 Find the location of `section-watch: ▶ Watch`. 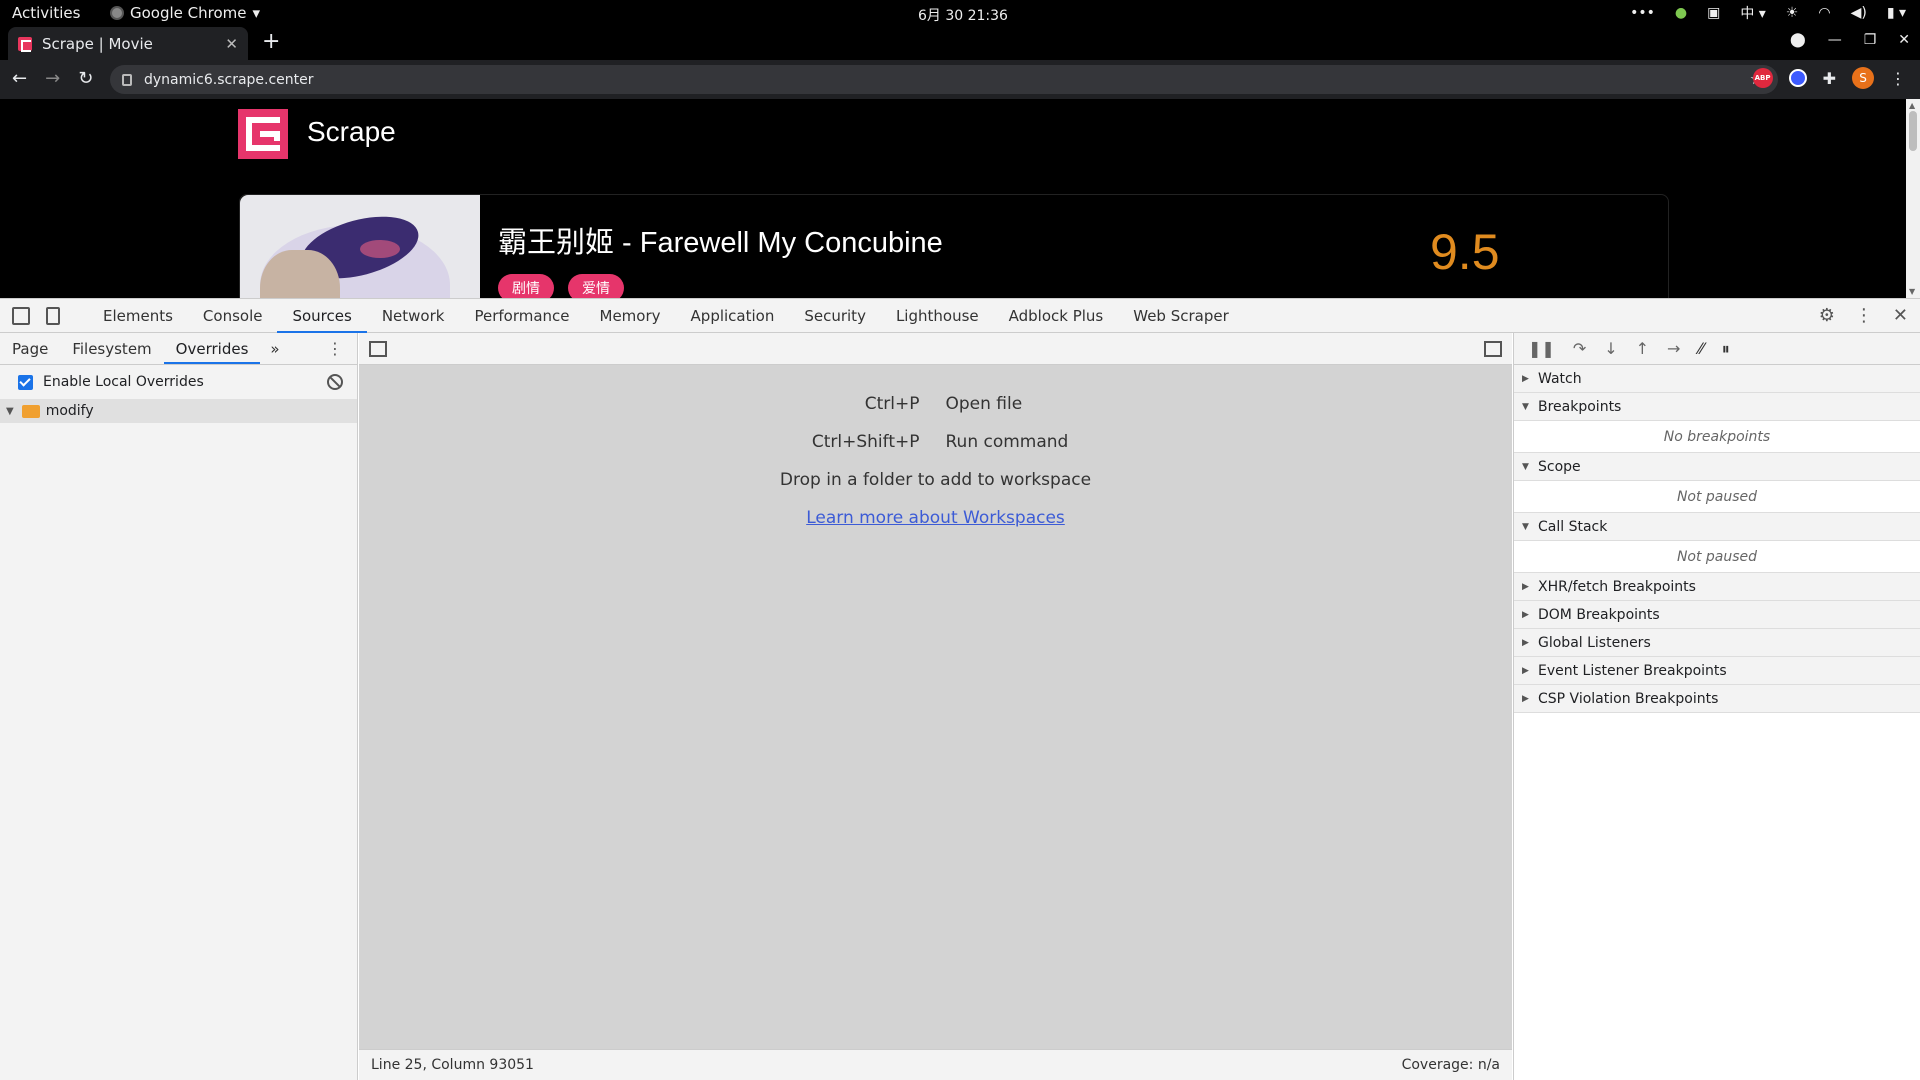

section-watch: ▶ Watch is located at coordinates (1717, 379).